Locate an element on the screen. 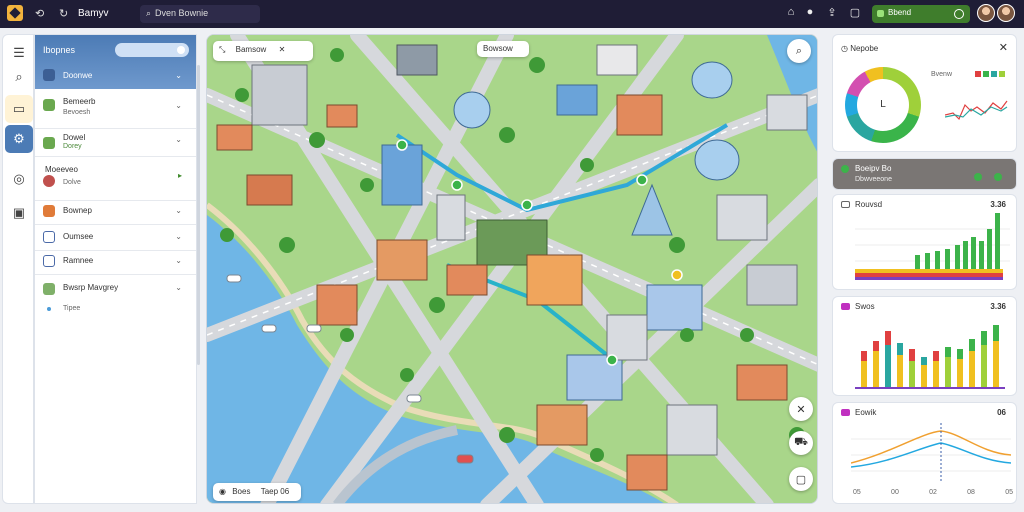 This screenshot has height=512, width=1024. info-sub: Dbwveeone is located at coordinates (873, 179).